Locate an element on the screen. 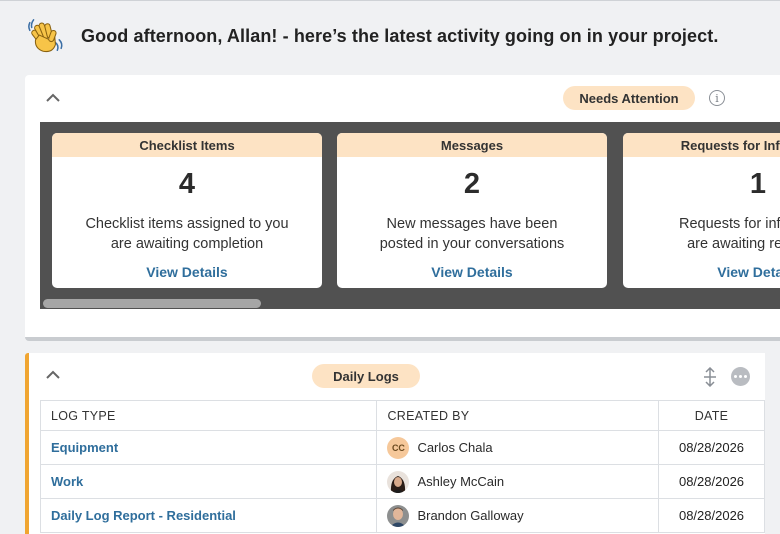 The width and height of the screenshot is (780, 534). card-description-line: posted in your conversations is located at coordinates (472, 244).